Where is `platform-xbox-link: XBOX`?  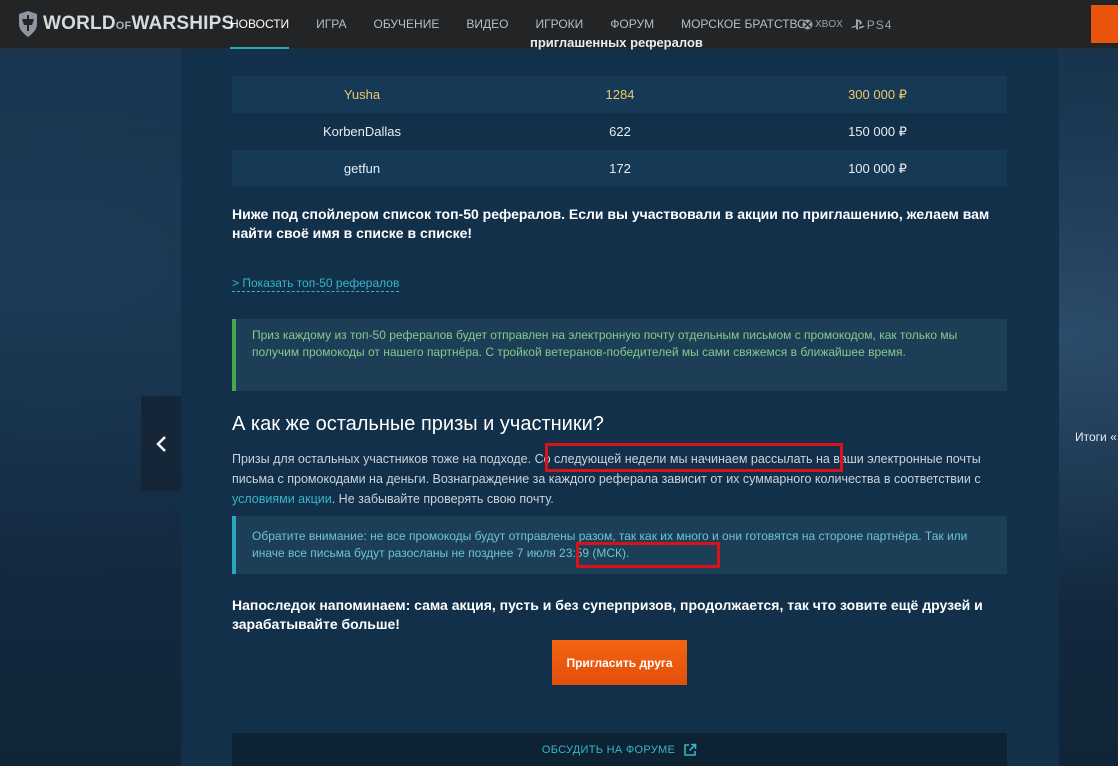 platform-xbox-link: XBOX is located at coordinates (822, 24).